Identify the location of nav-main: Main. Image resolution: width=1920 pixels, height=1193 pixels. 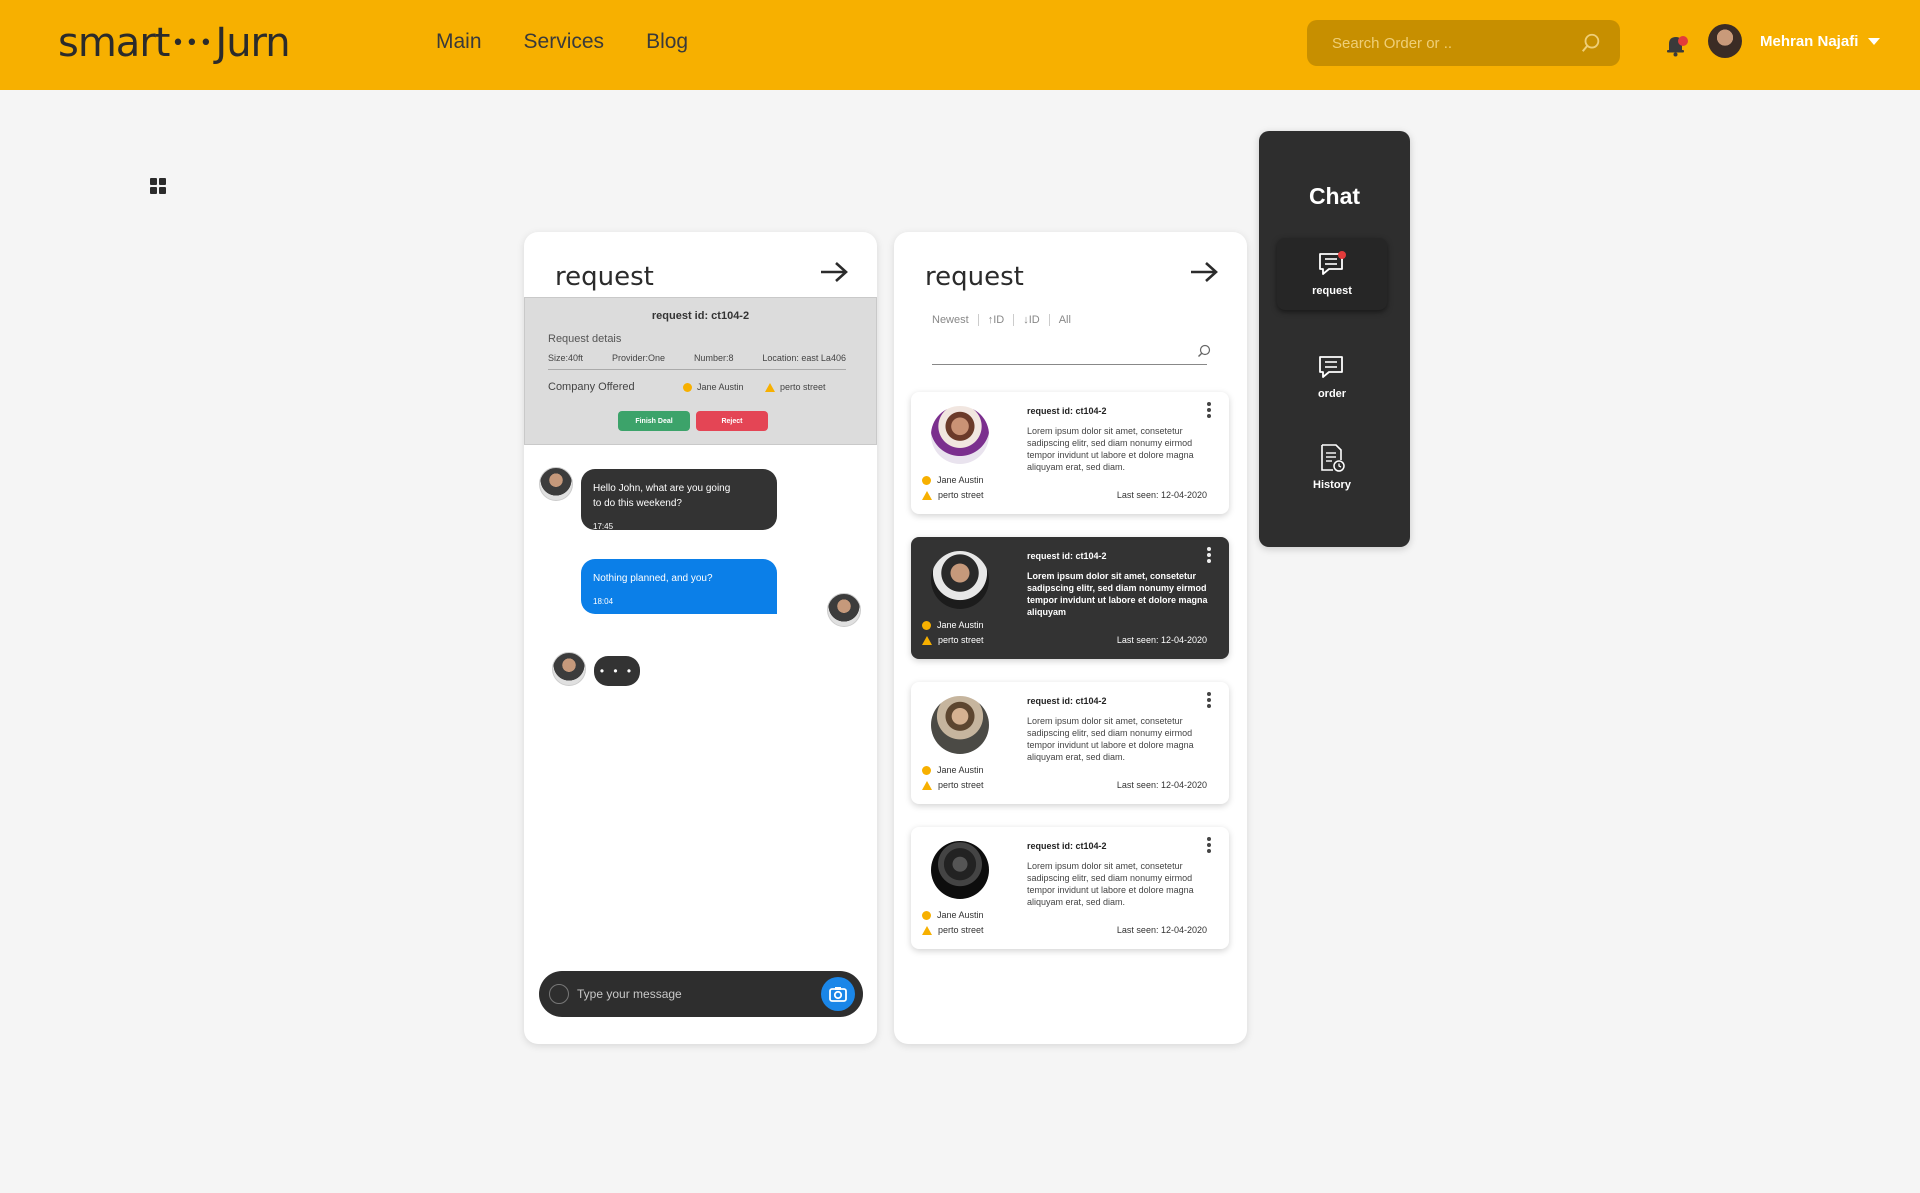
(459, 42).